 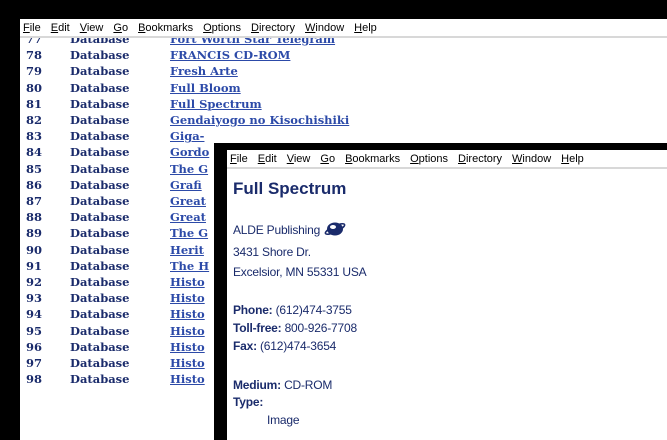 What do you see at coordinates (34, 379) in the screenshot?
I see `row-number: 98` at bounding box center [34, 379].